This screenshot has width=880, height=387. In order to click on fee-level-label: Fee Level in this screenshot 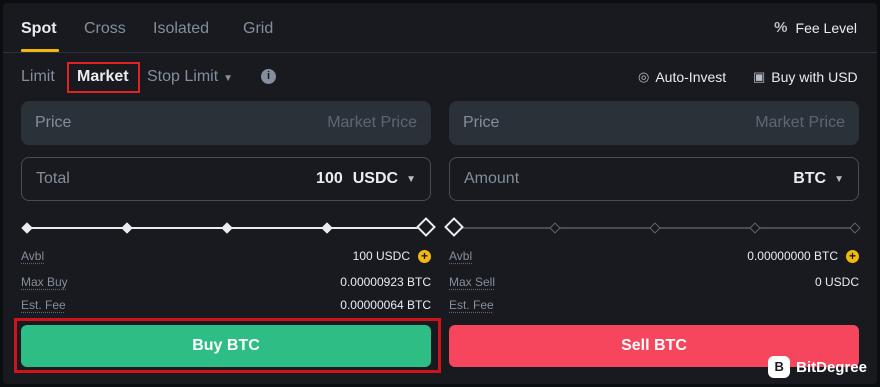, I will do `click(826, 27)`.